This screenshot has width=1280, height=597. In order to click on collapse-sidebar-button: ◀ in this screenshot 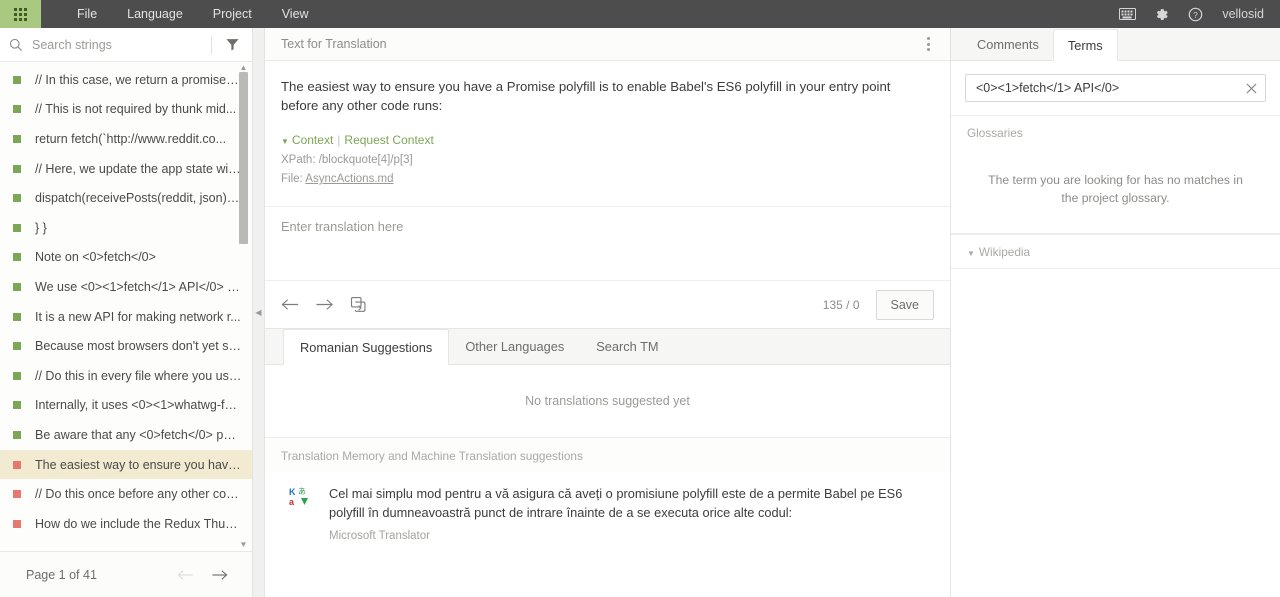, I will do `click(259, 312)`.